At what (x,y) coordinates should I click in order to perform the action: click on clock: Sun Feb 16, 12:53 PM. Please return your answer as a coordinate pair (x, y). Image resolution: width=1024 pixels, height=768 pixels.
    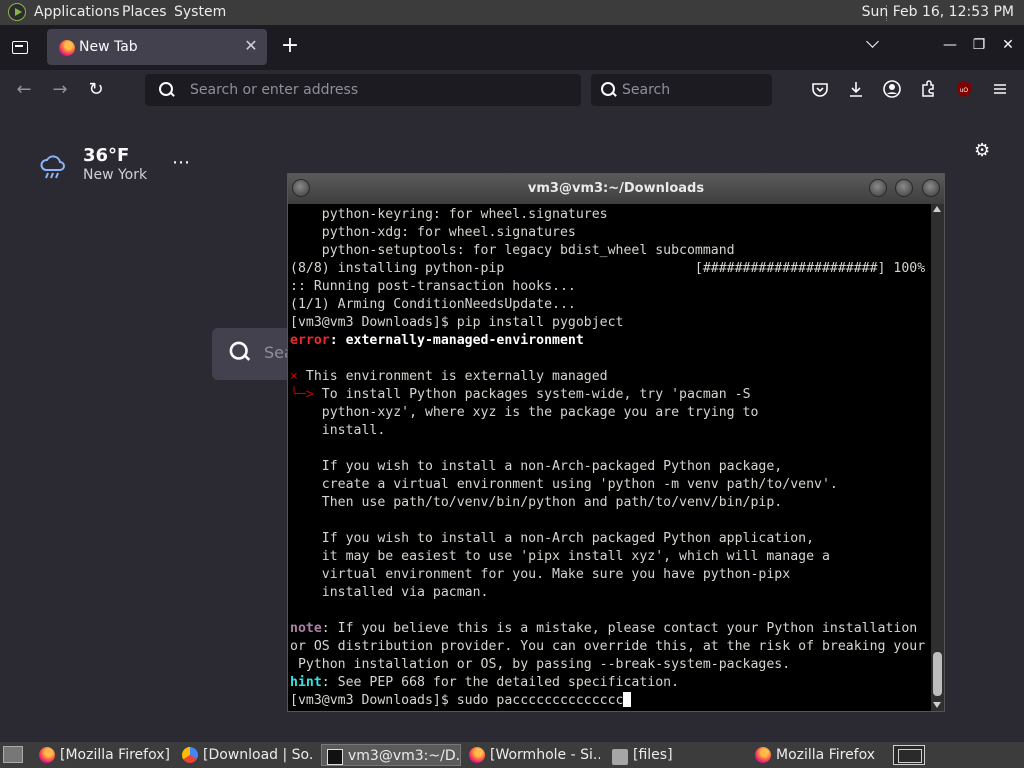
    Looking at the image, I should click on (938, 12).